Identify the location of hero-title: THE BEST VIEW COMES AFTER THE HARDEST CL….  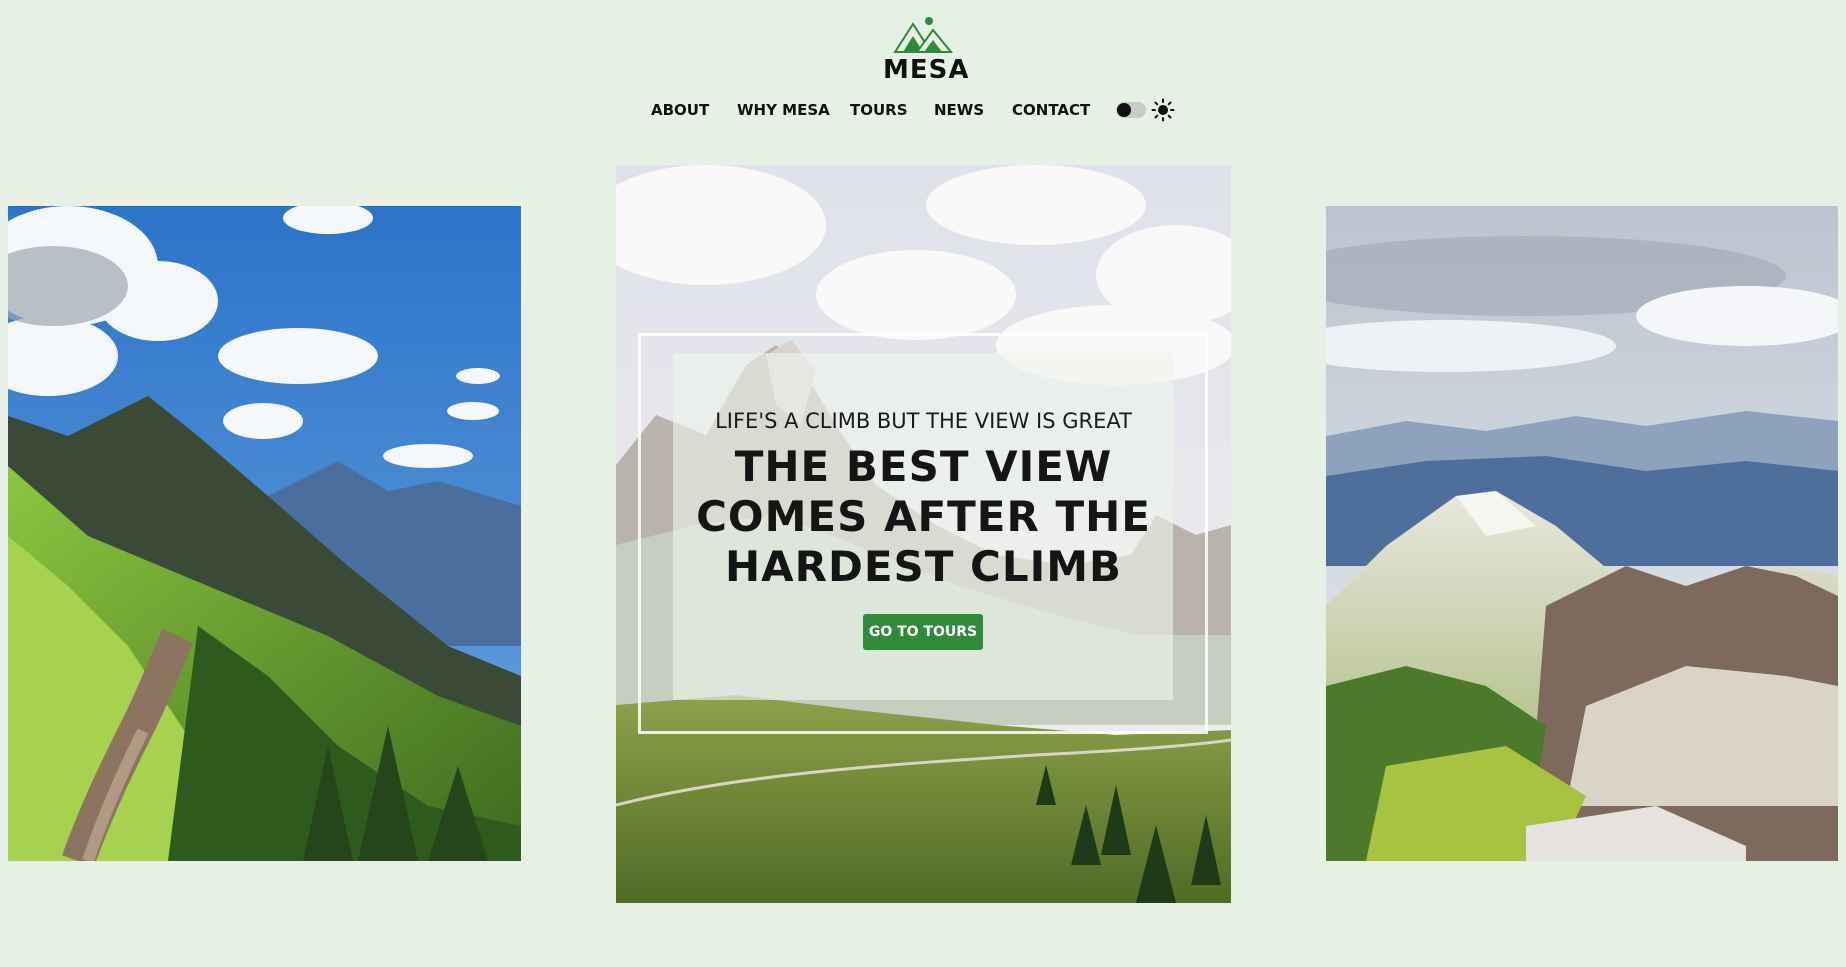
(923, 517).